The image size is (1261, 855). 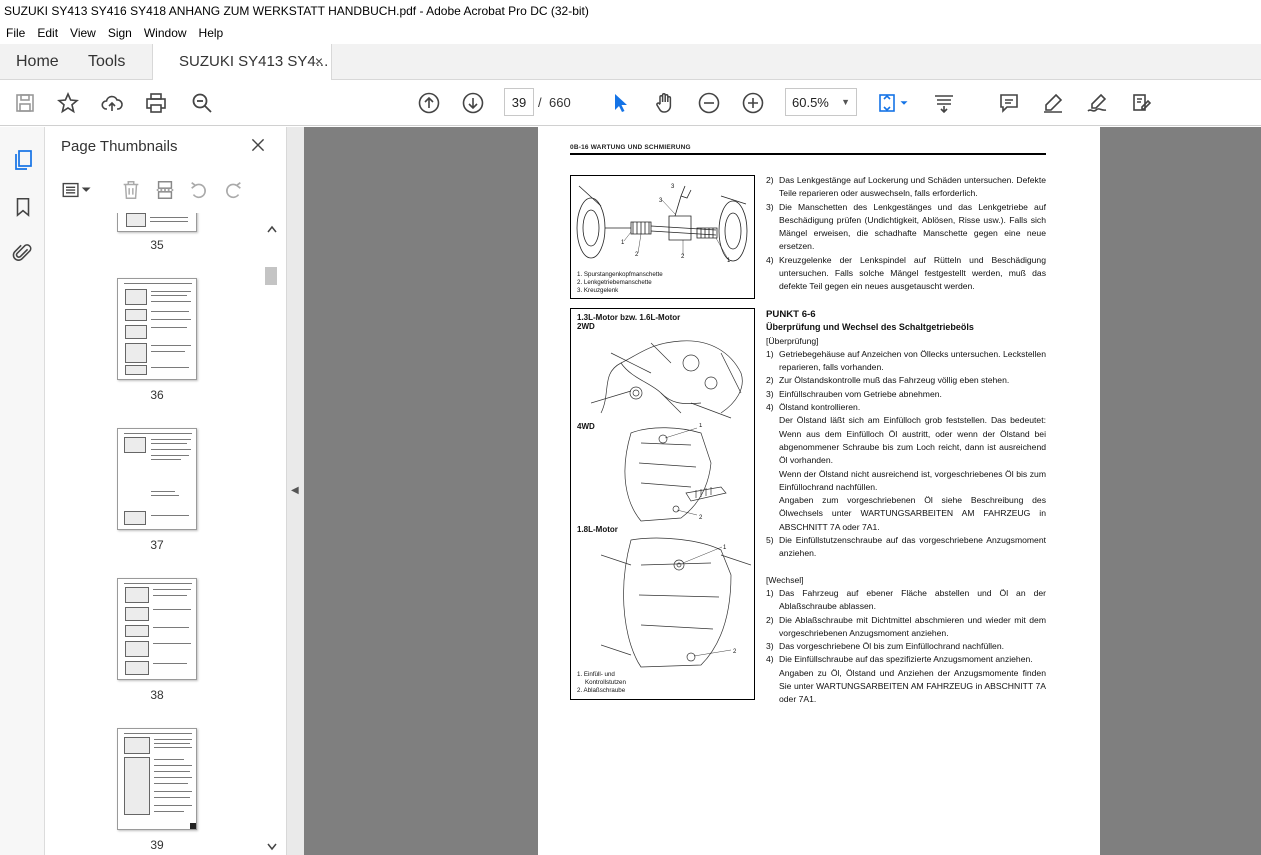 I want to click on stamp-tools-icon, so click(x=1141, y=103).